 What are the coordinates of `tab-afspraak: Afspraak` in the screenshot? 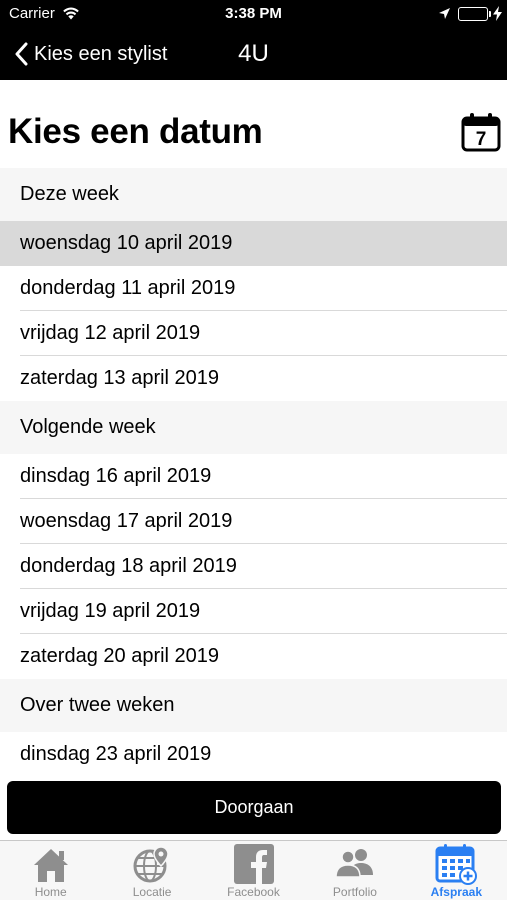 It's located at (456, 870).